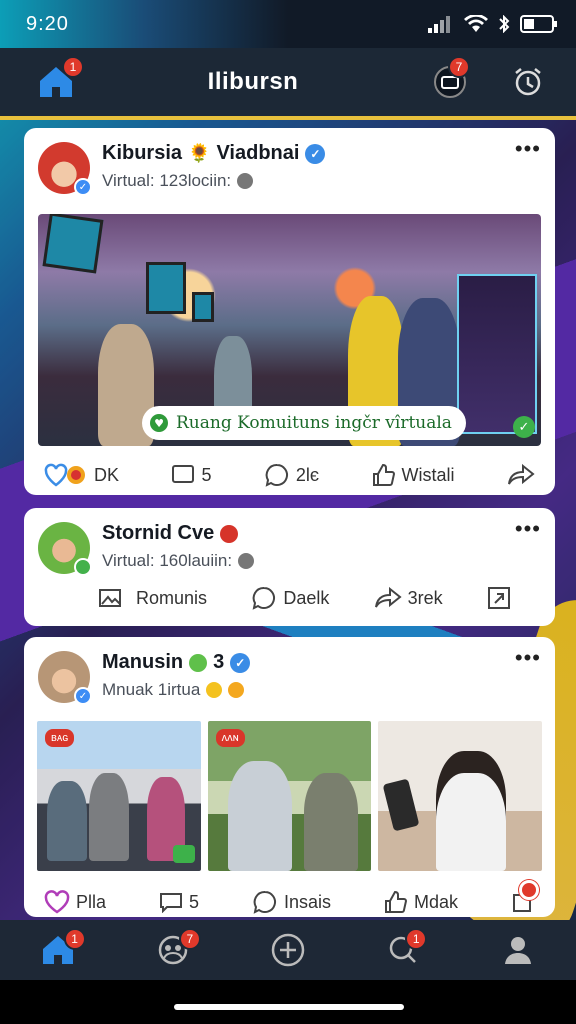 This screenshot has height=1024, width=576. I want to click on location-tag-text: Ruang Komuituns ingčr vîrtuala, so click(314, 423).